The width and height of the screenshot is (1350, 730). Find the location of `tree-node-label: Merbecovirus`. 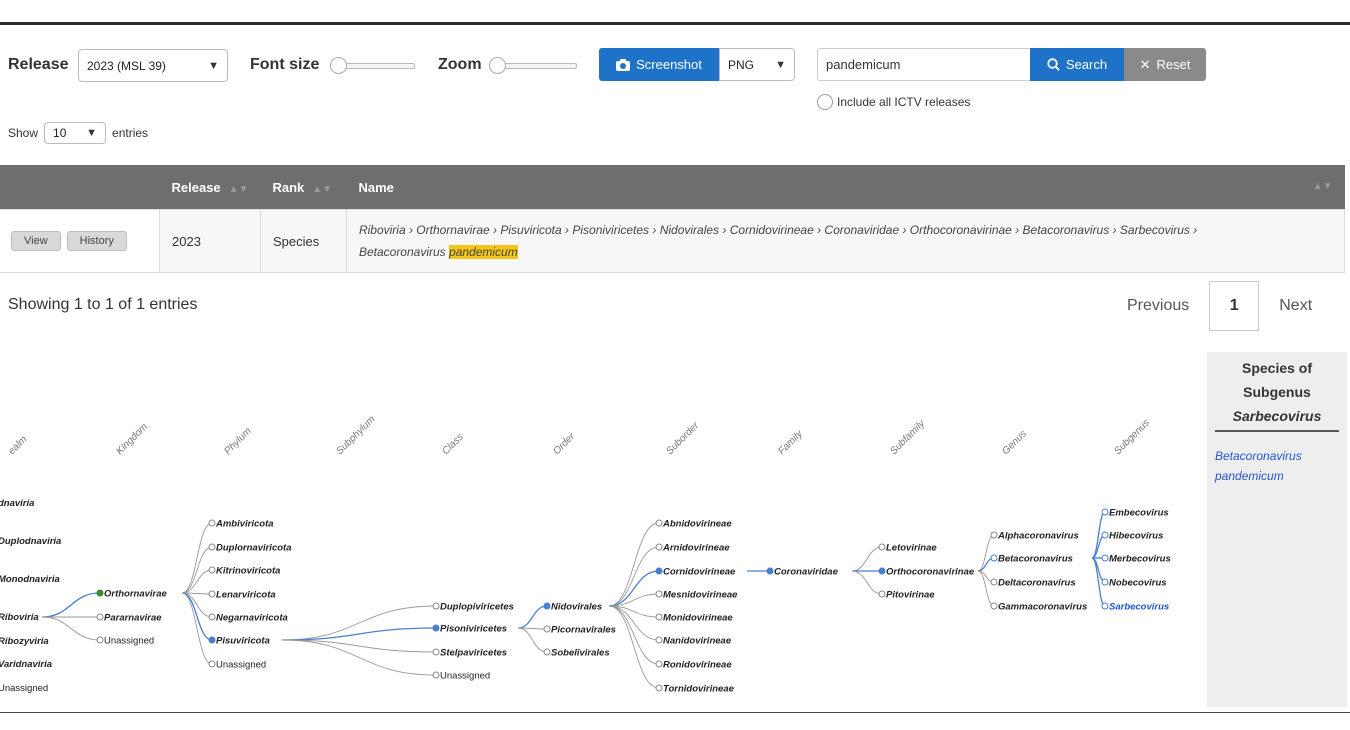

tree-node-label: Merbecovirus is located at coordinates (1140, 559).